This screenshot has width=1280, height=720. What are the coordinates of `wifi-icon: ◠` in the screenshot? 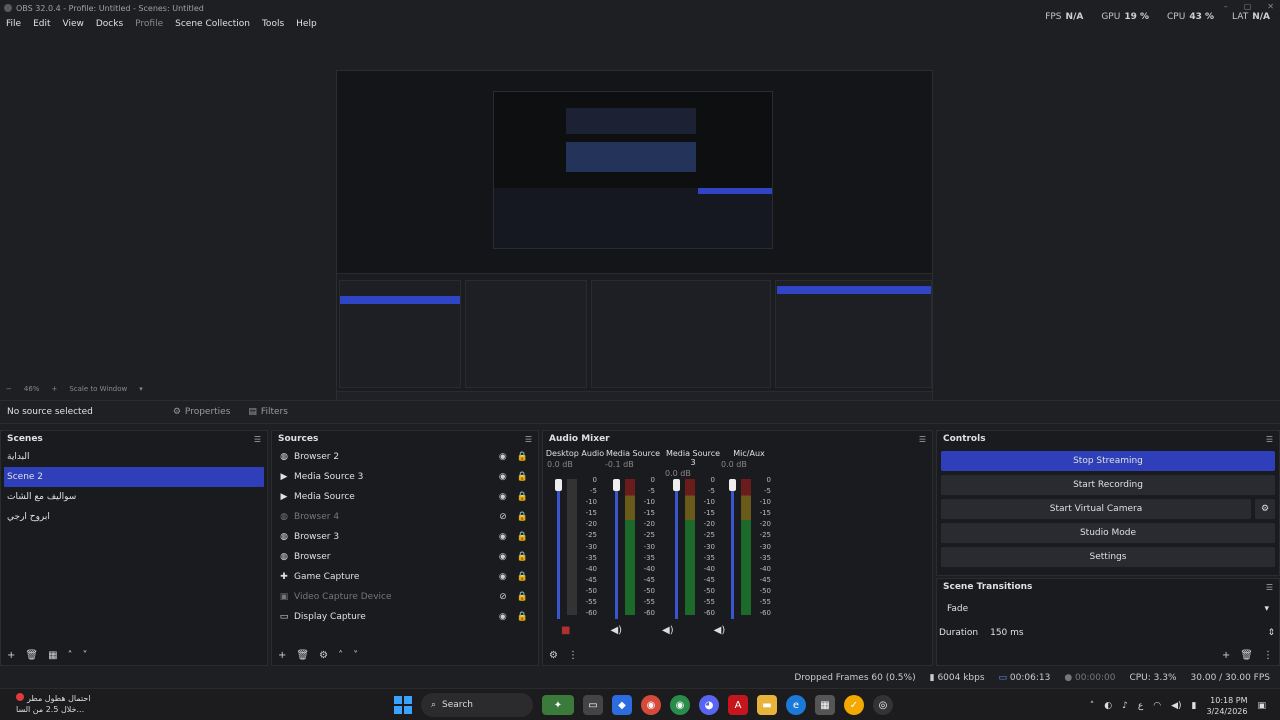 It's located at (1157, 706).